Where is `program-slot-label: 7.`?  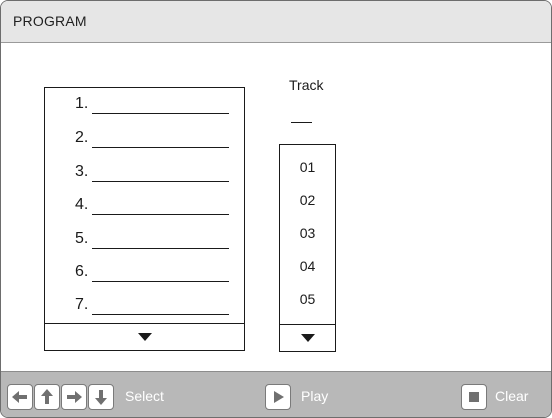
program-slot-label: 7. is located at coordinates (82, 304).